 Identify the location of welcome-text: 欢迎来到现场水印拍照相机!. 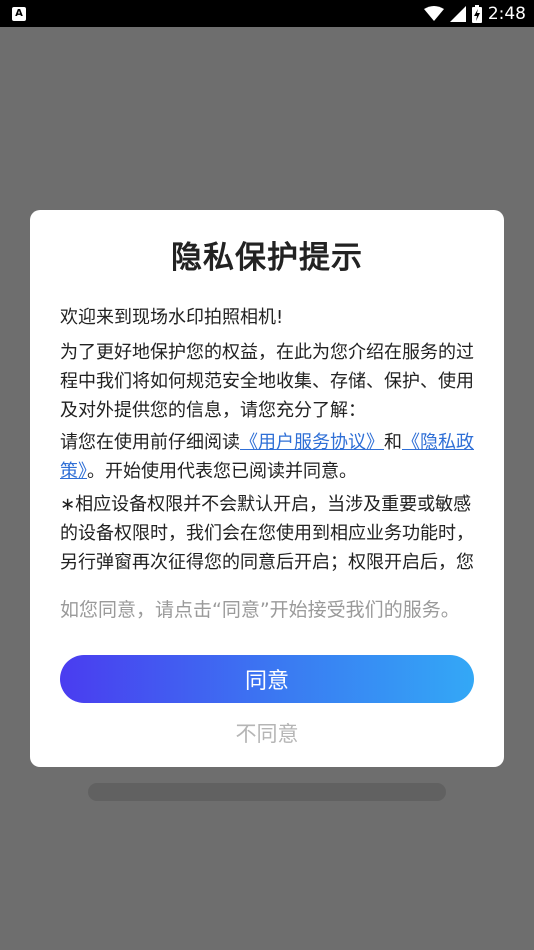
(172, 317).